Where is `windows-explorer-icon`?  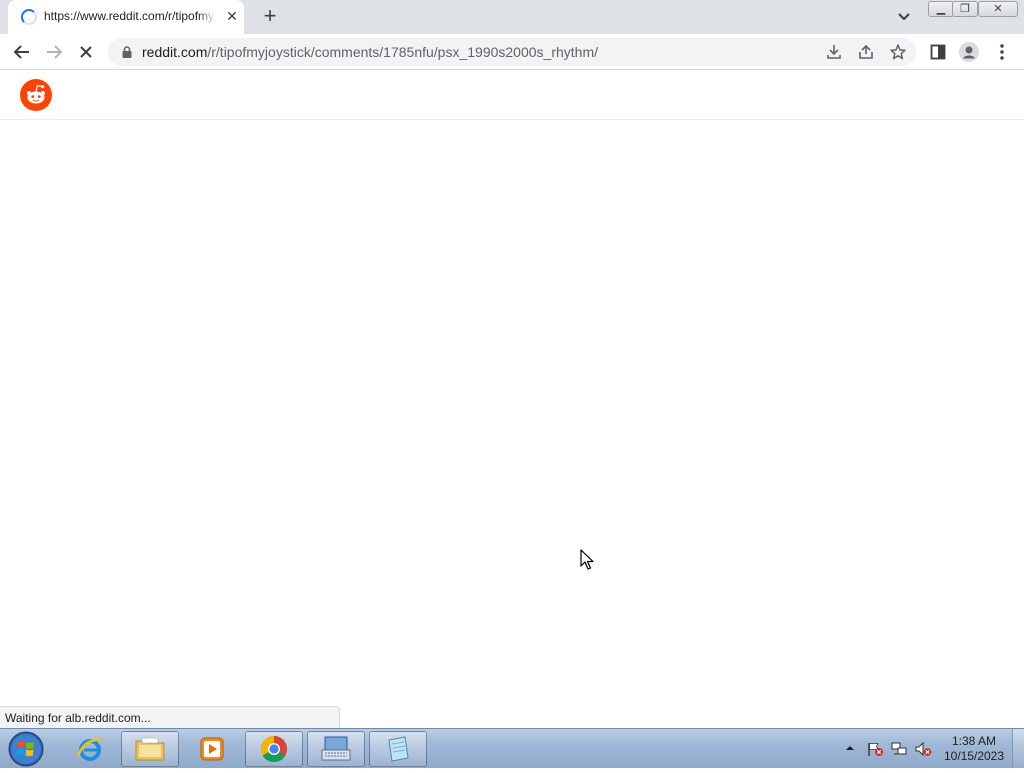
windows-explorer-icon is located at coordinates (150, 749).